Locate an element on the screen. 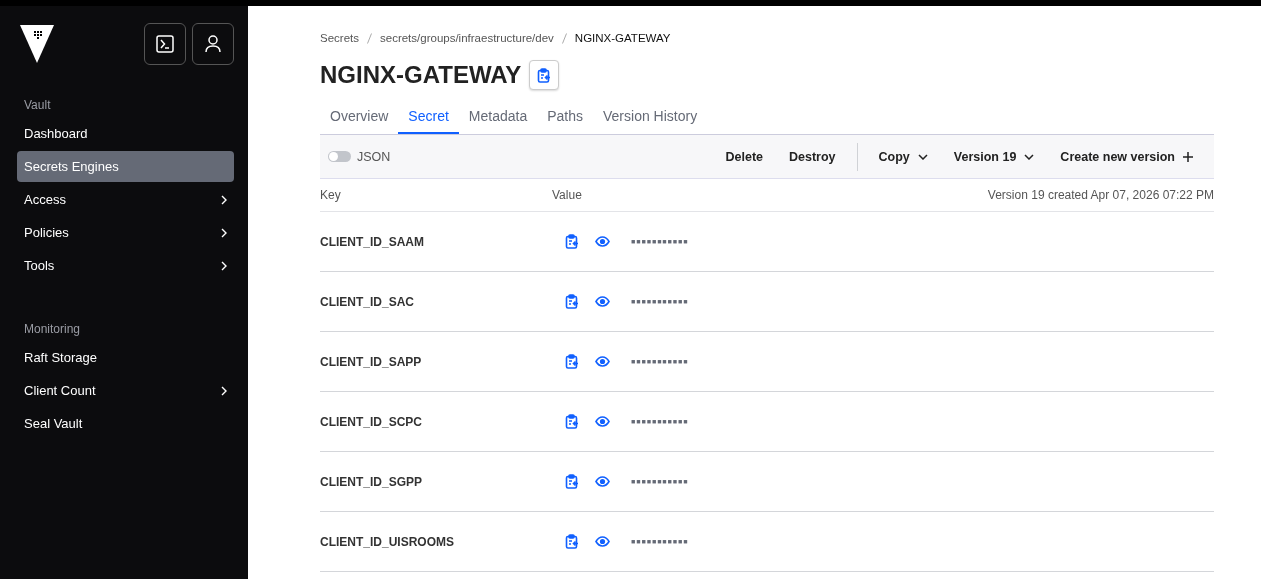 The width and height of the screenshot is (1261, 579). sidebar-item: Policies is located at coordinates (125, 232).